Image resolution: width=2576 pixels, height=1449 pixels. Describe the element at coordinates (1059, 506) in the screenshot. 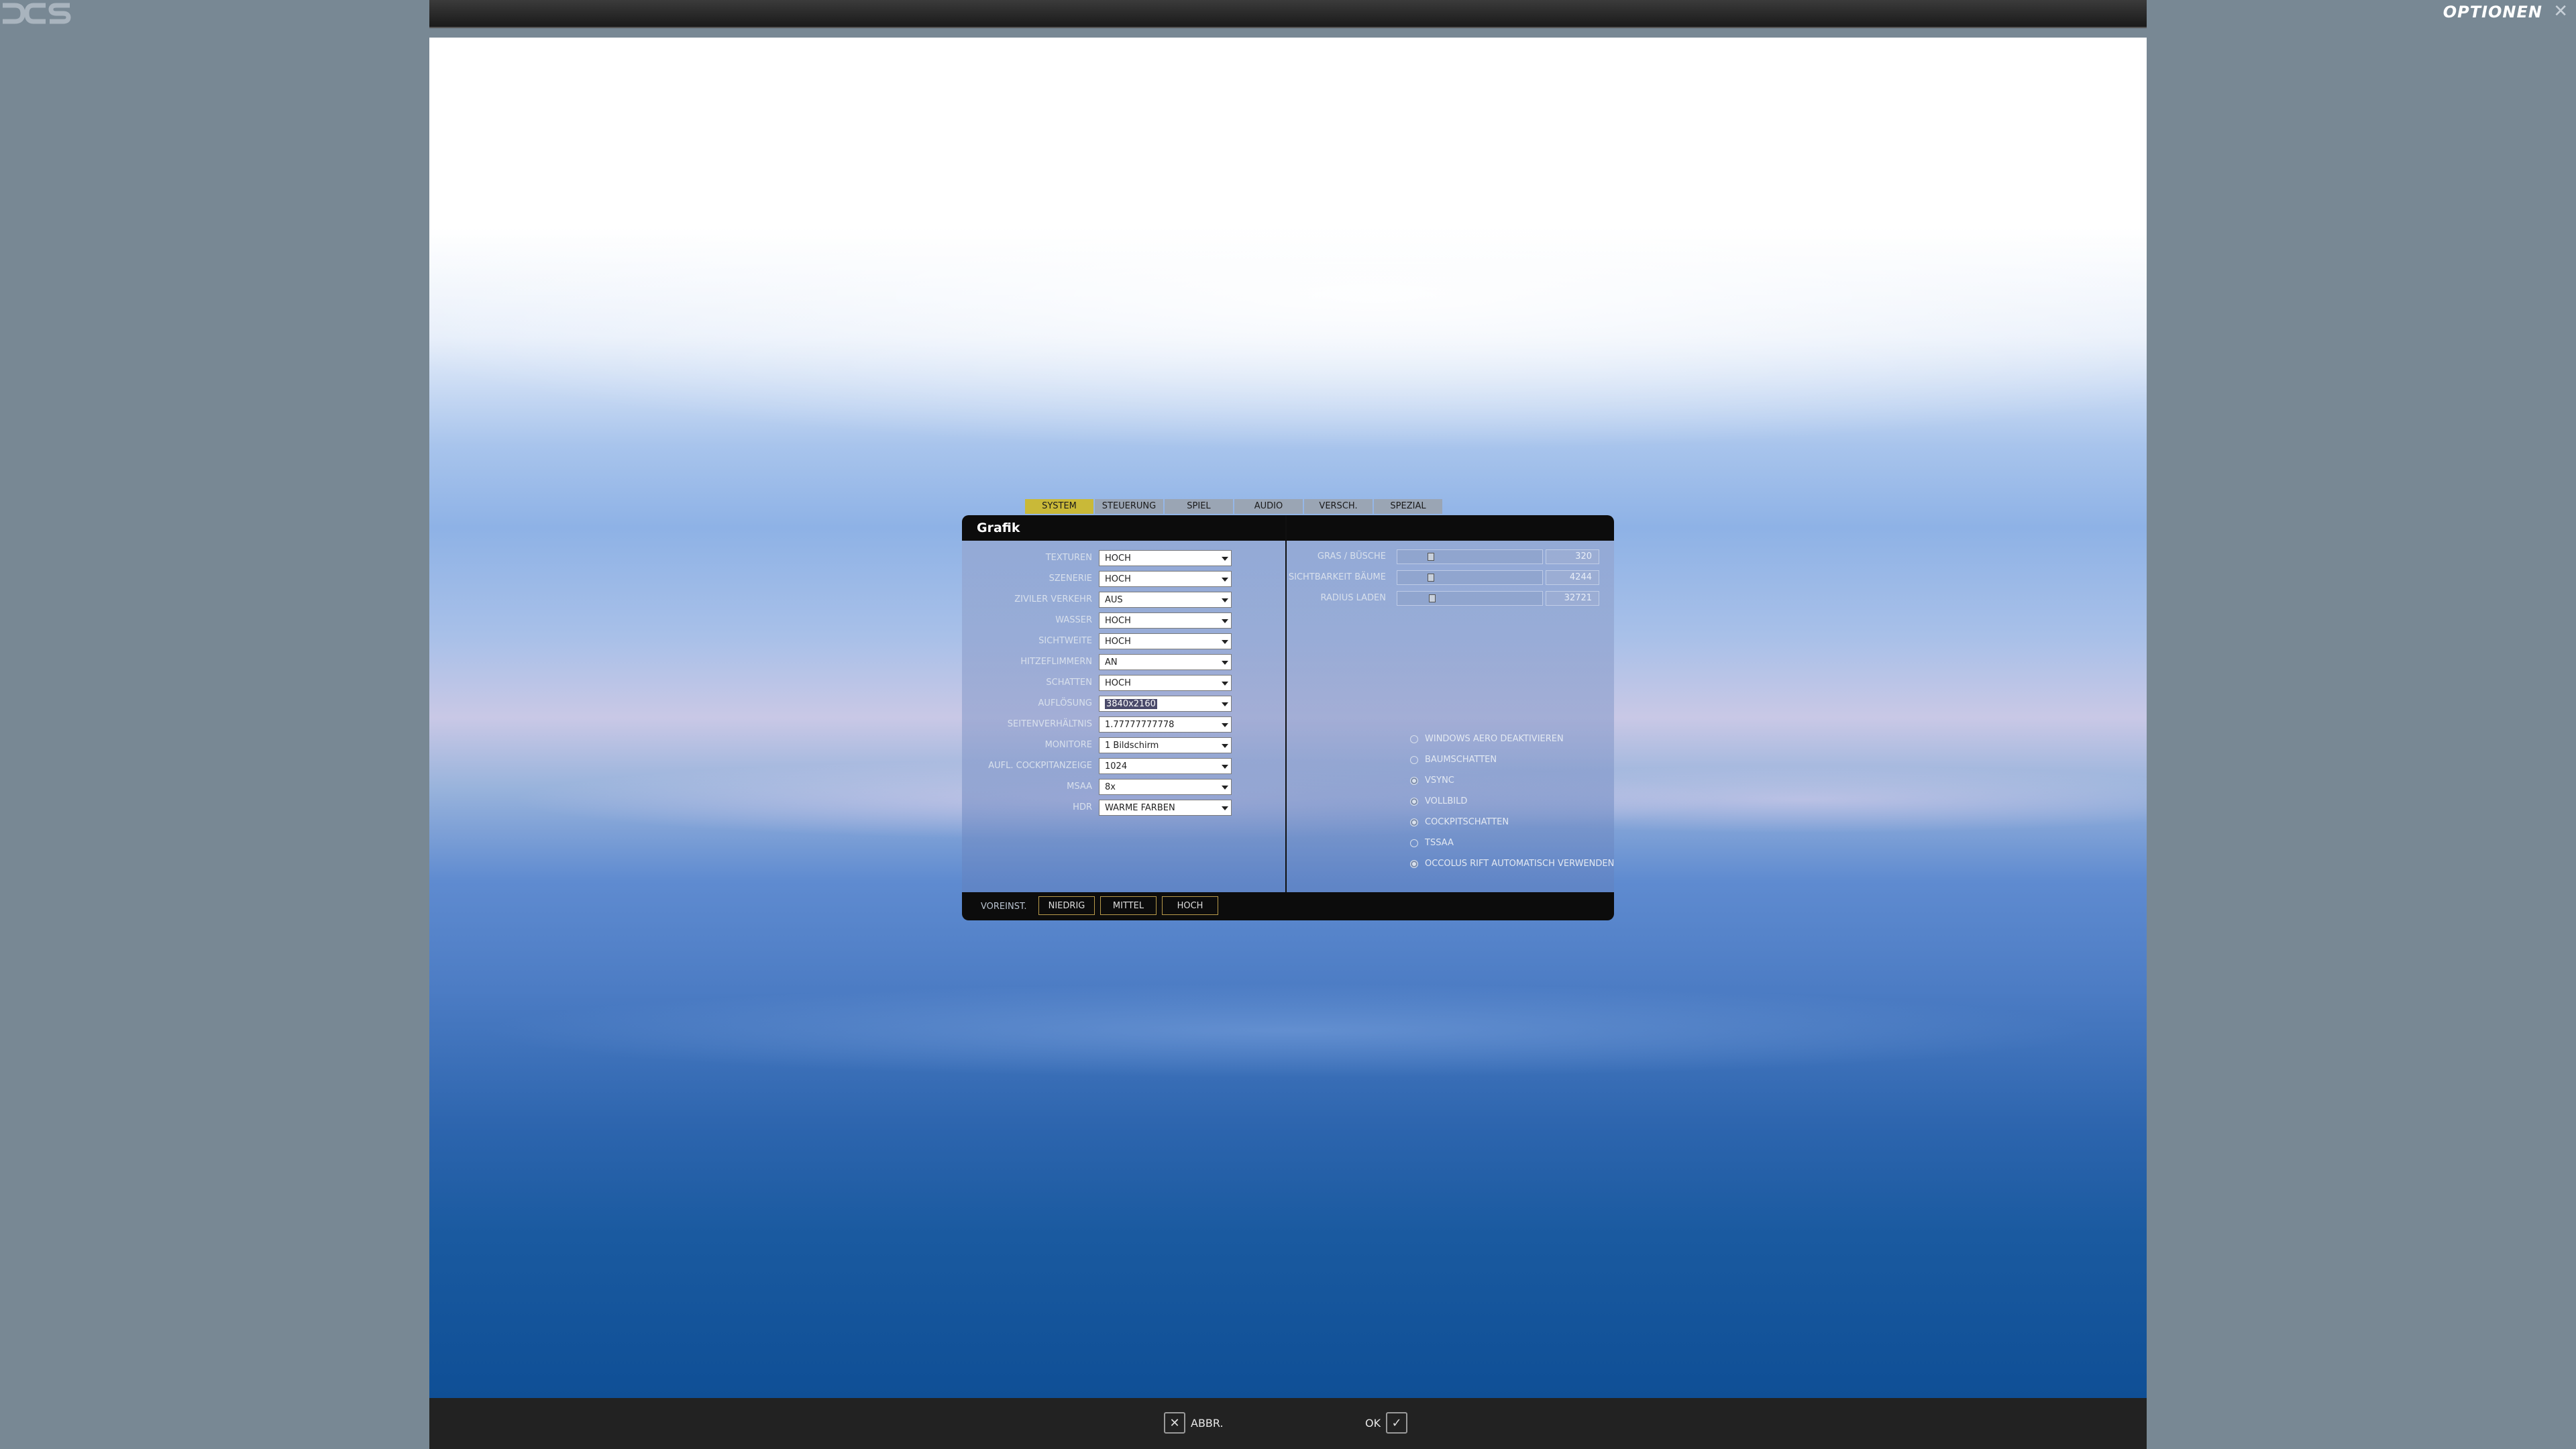

I see `tab-system: SYSTEM` at that location.